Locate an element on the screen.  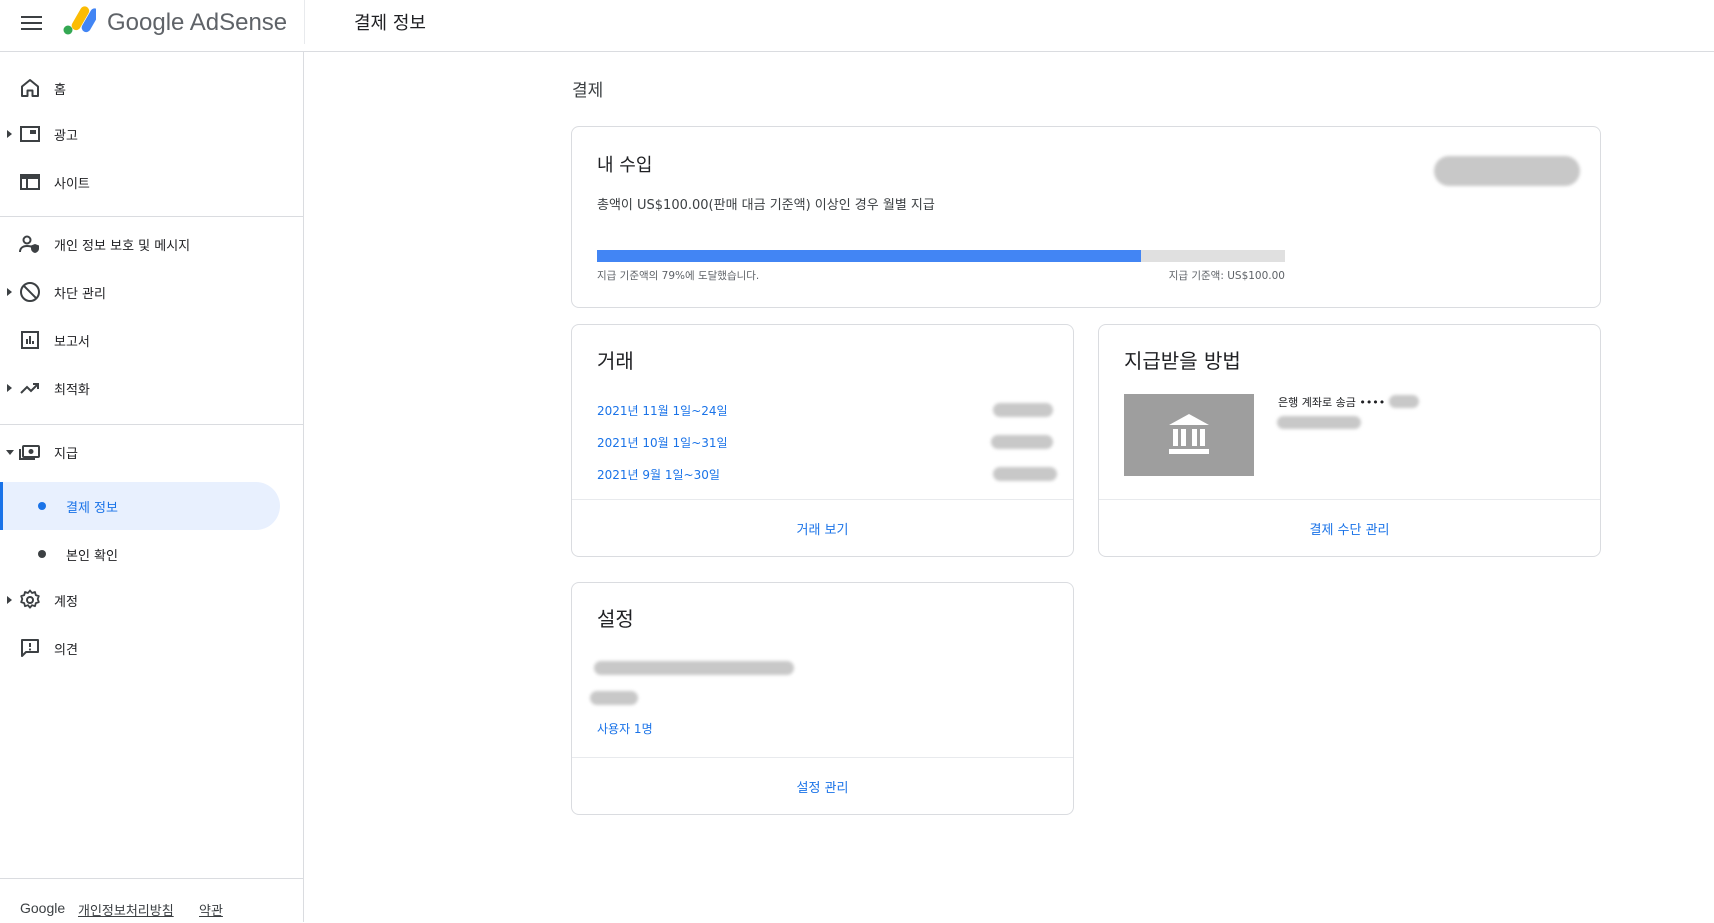
sidebar-item-sites: 사이트 is located at coordinates (152, 182).